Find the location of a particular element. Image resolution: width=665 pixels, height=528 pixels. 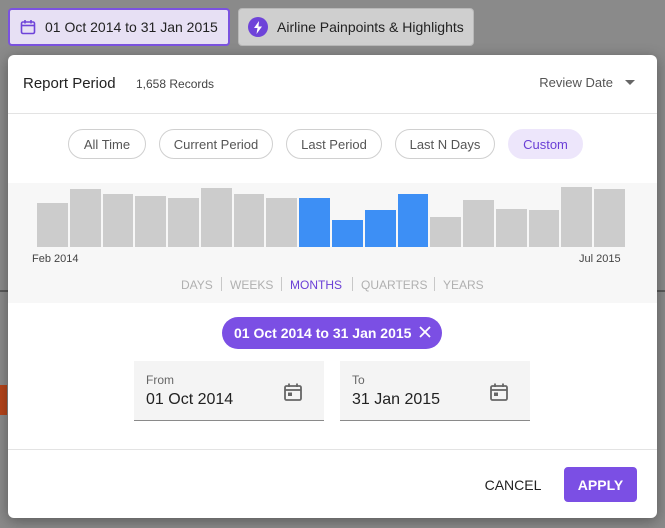

records-count: 1,658 Records is located at coordinates (175, 84).